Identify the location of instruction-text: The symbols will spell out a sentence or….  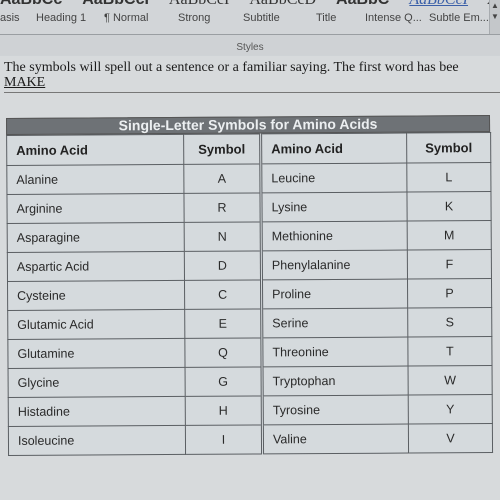
(231, 67).